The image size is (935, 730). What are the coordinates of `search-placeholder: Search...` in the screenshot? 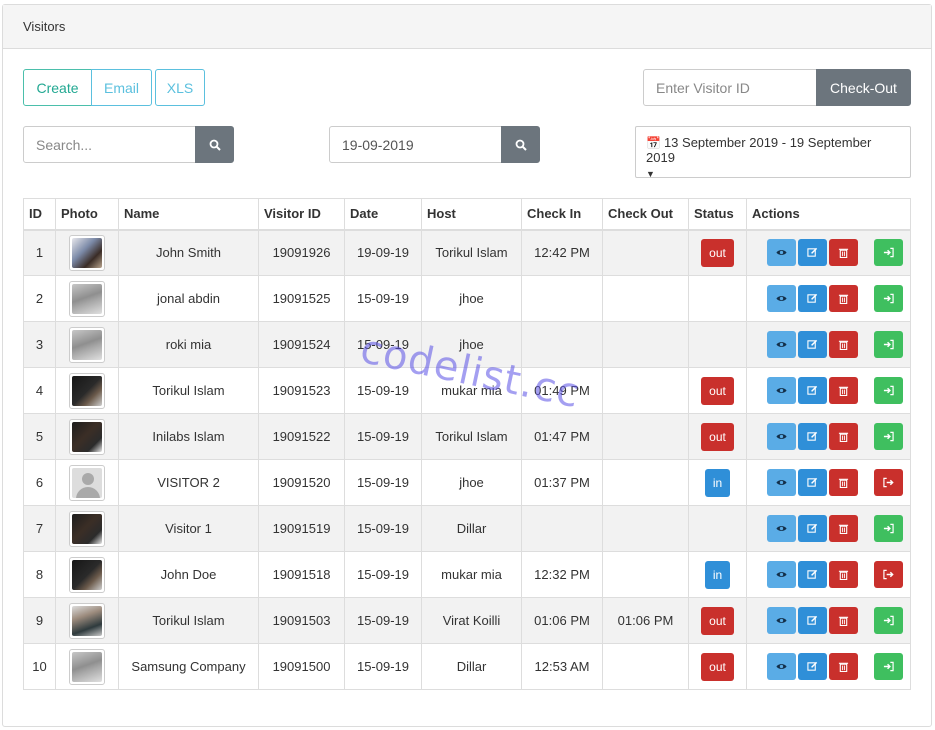 It's located at (64, 144).